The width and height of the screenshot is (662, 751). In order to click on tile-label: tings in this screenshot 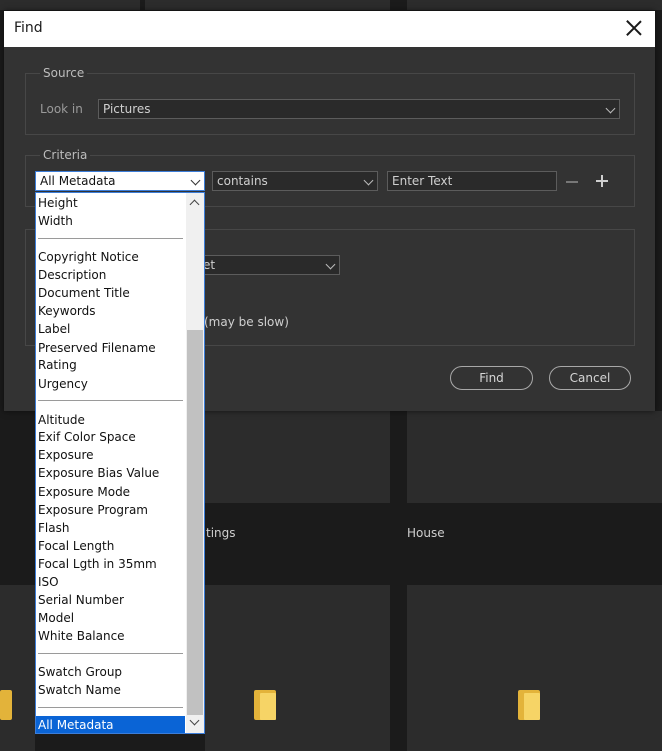, I will do `click(221, 533)`.